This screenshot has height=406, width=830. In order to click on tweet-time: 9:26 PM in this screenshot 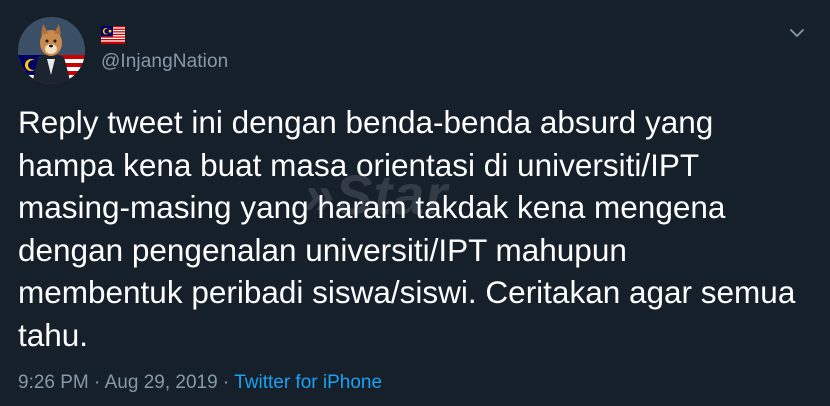, I will do `click(53, 382)`.